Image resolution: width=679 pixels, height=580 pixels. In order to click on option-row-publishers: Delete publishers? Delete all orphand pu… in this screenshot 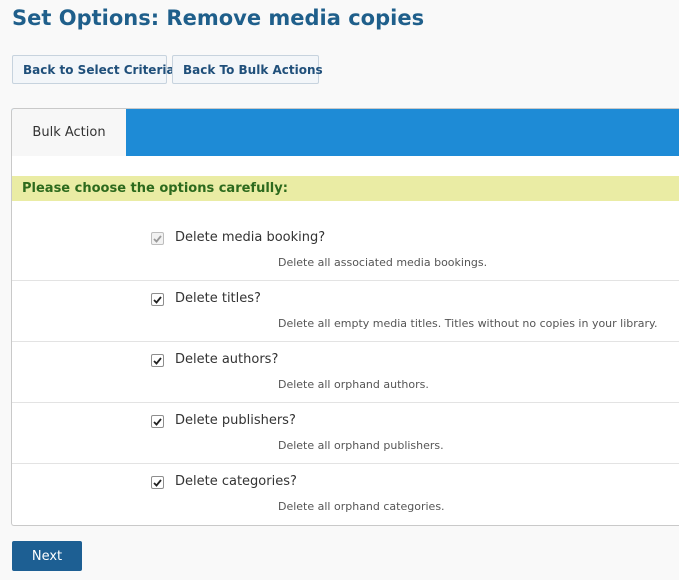, I will do `click(345, 433)`.